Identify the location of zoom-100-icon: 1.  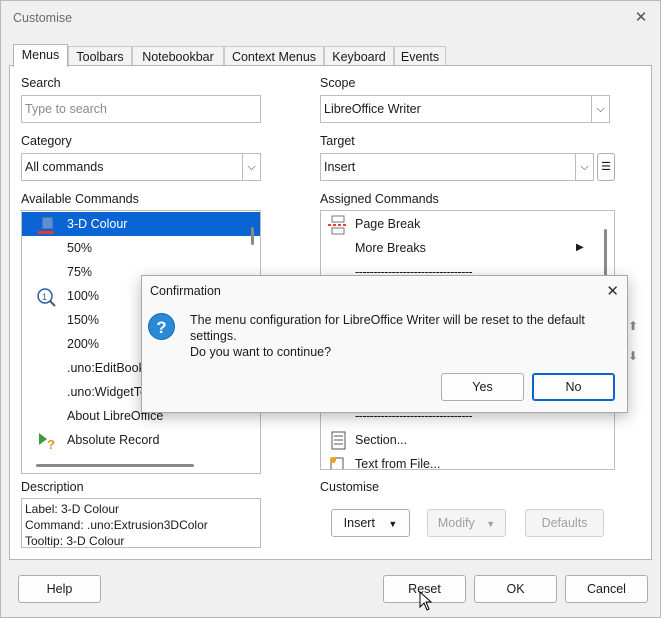
(46, 297).